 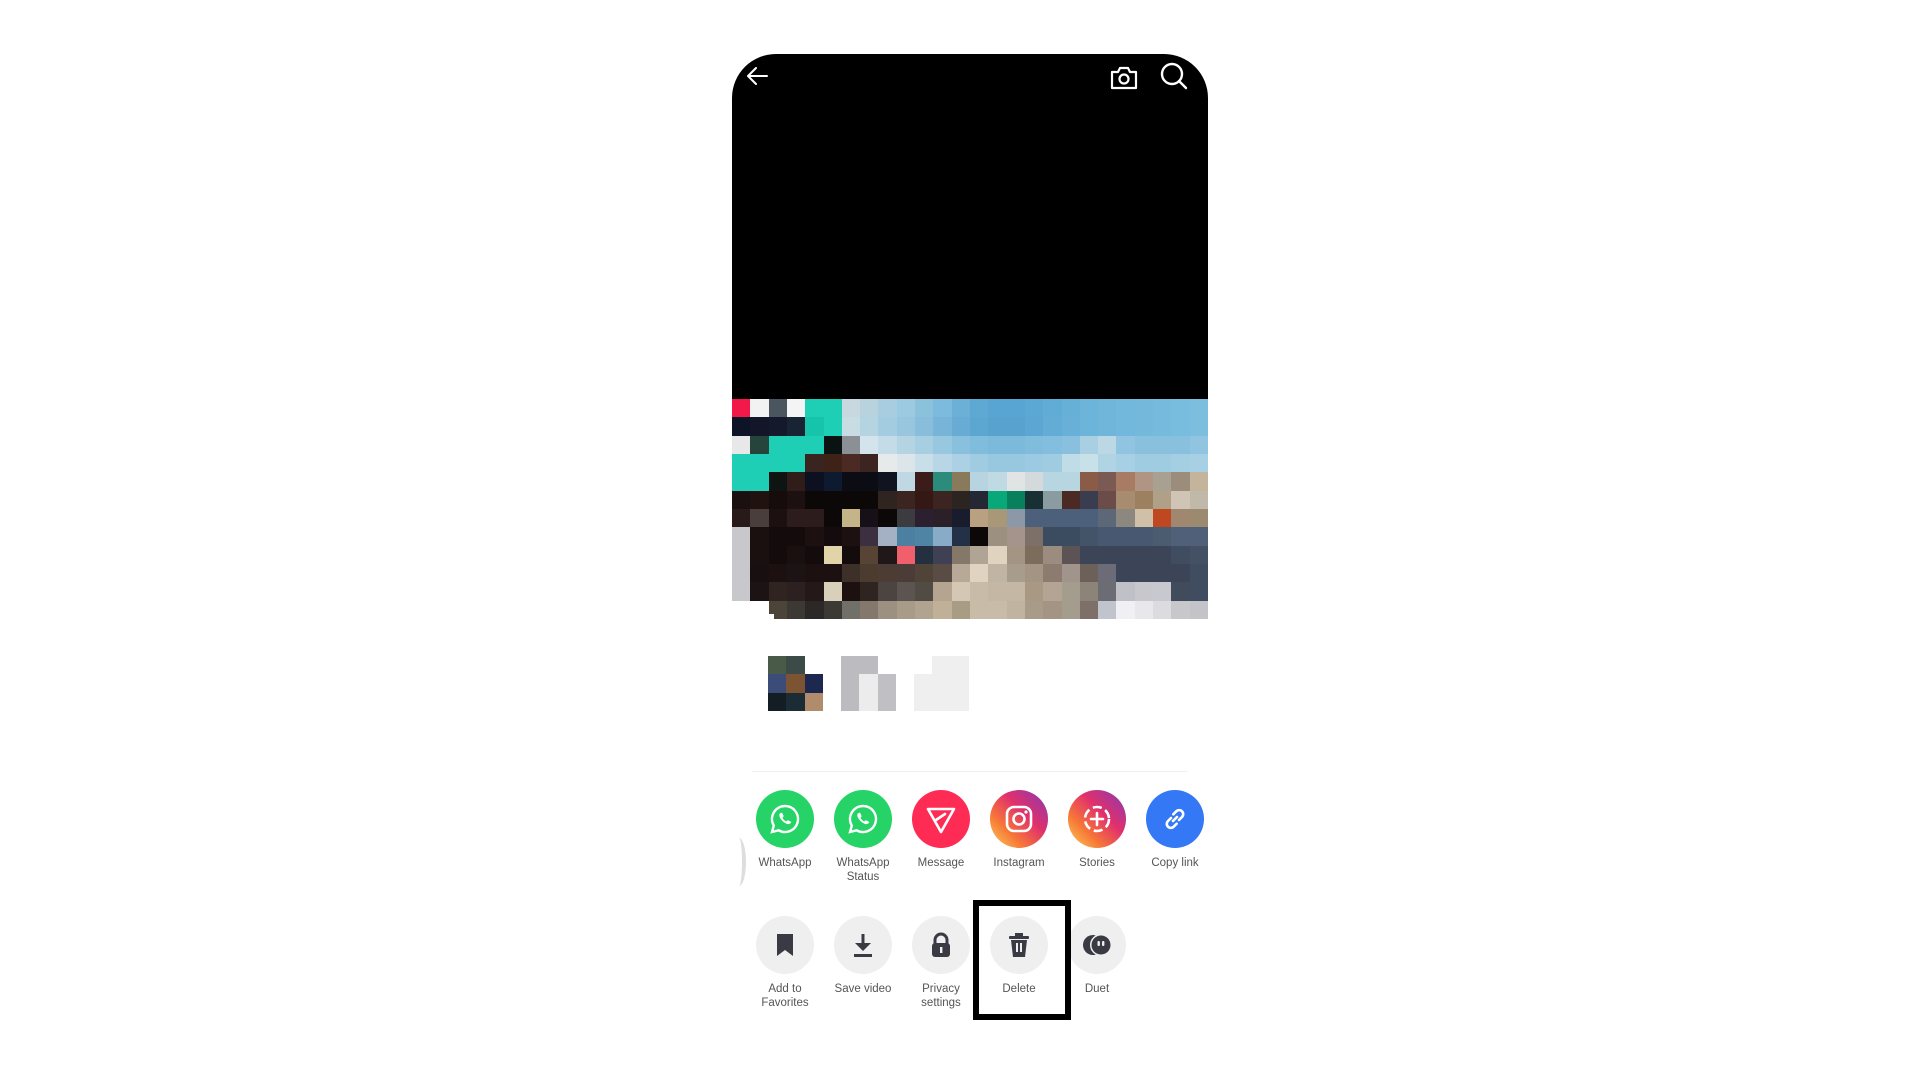 What do you see at coordinates (863, 870) in the screenshot?
I see `share-label: WhatsApp Status` at bounding box center [863, 870].